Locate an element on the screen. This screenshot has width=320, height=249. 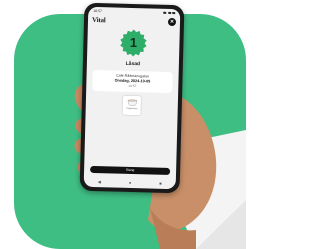
badge-number: 1 is located at coordinates (133, 42).